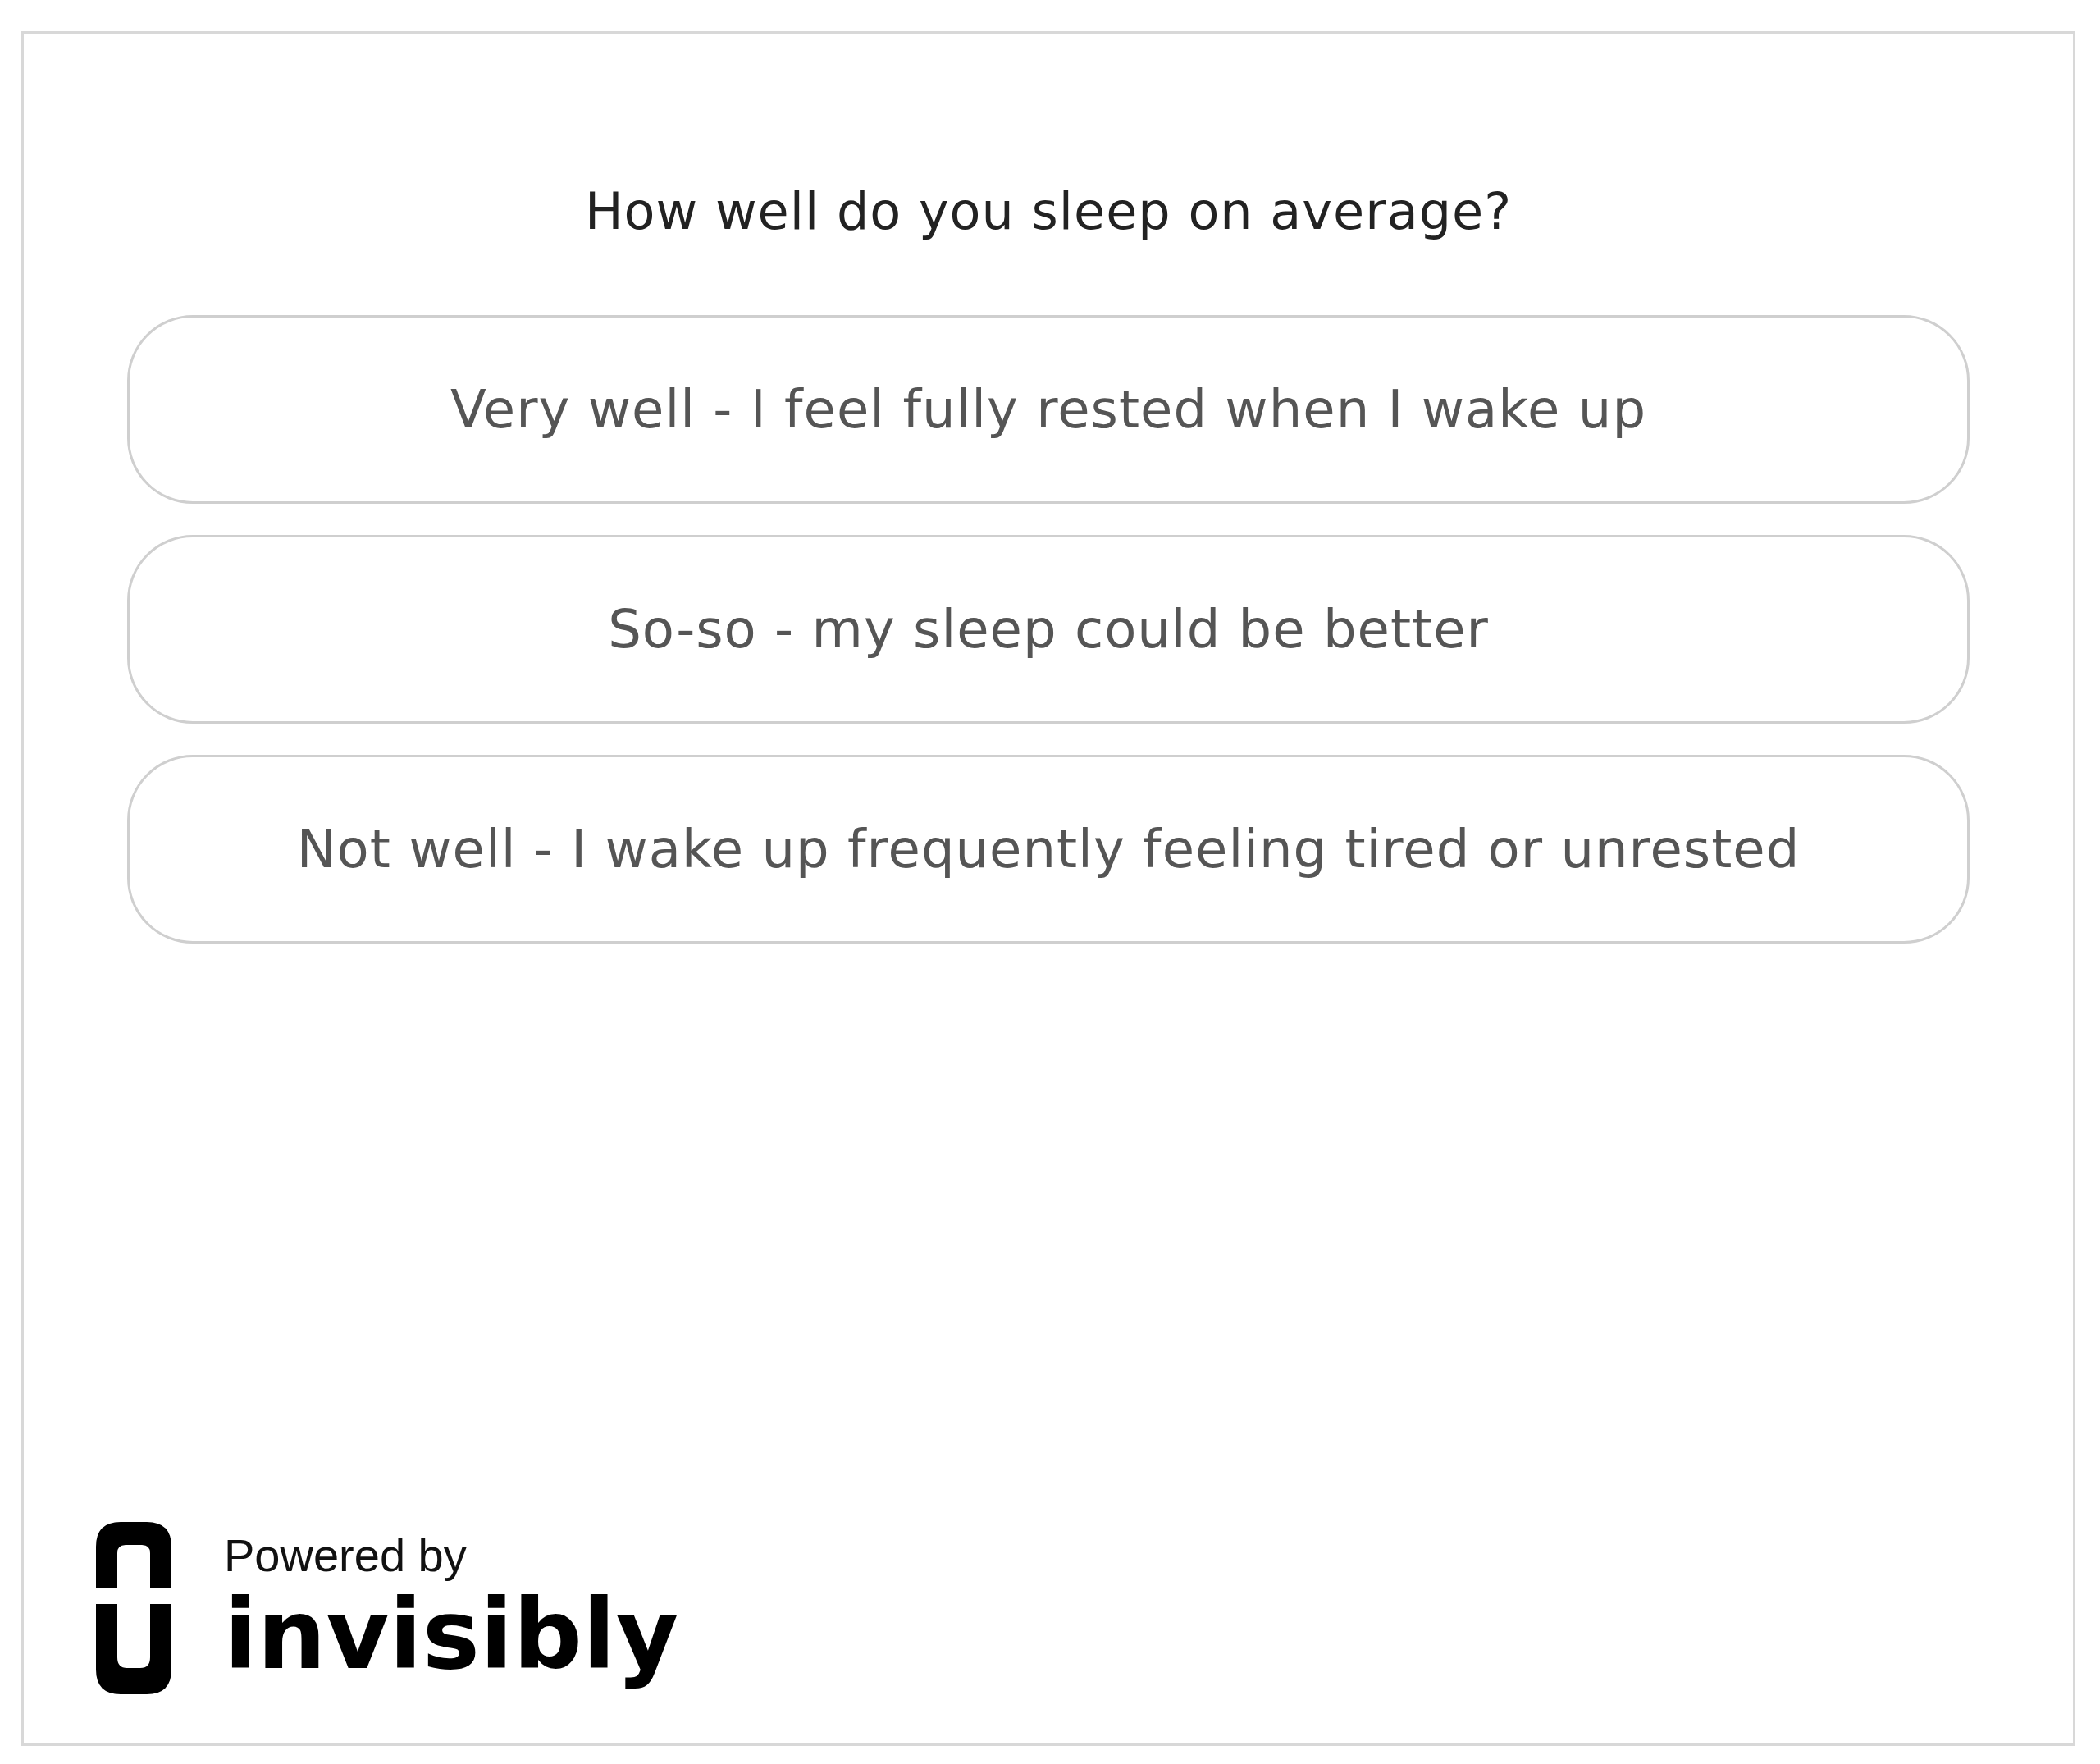 The width and height of the screenshot is (2100, 1764). I want to click on question-title: How well do you sleep on average?, so click(1048, 211).